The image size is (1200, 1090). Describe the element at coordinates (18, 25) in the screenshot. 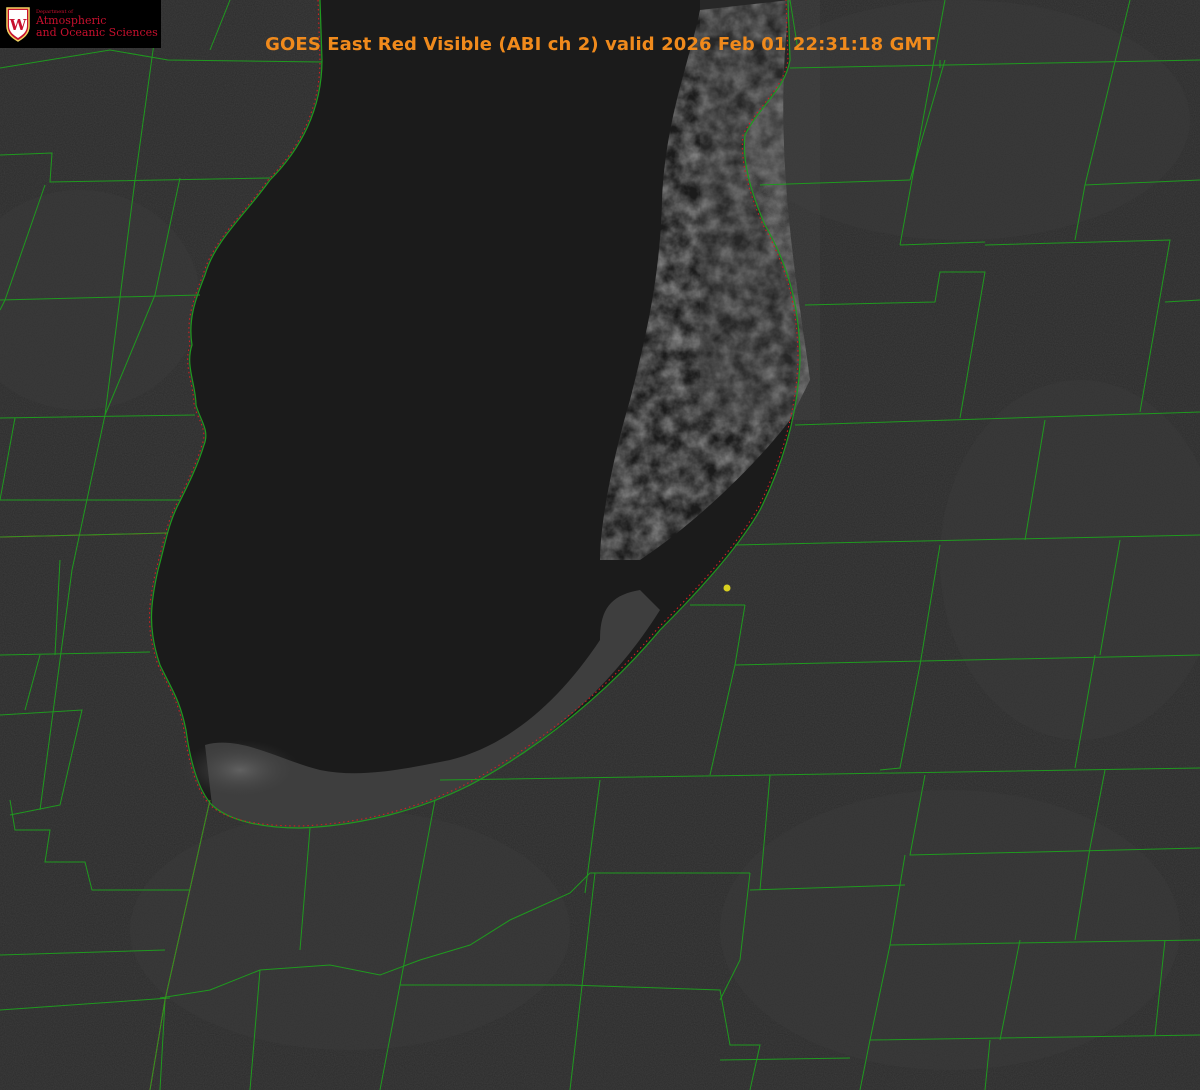

I see `crest-letter: W` at that location.